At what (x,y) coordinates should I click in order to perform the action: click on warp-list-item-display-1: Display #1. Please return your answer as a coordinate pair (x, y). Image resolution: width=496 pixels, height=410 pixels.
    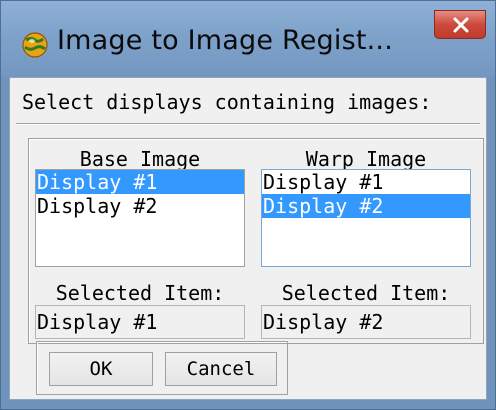
    Looking at the image, I should click on (366, 182).